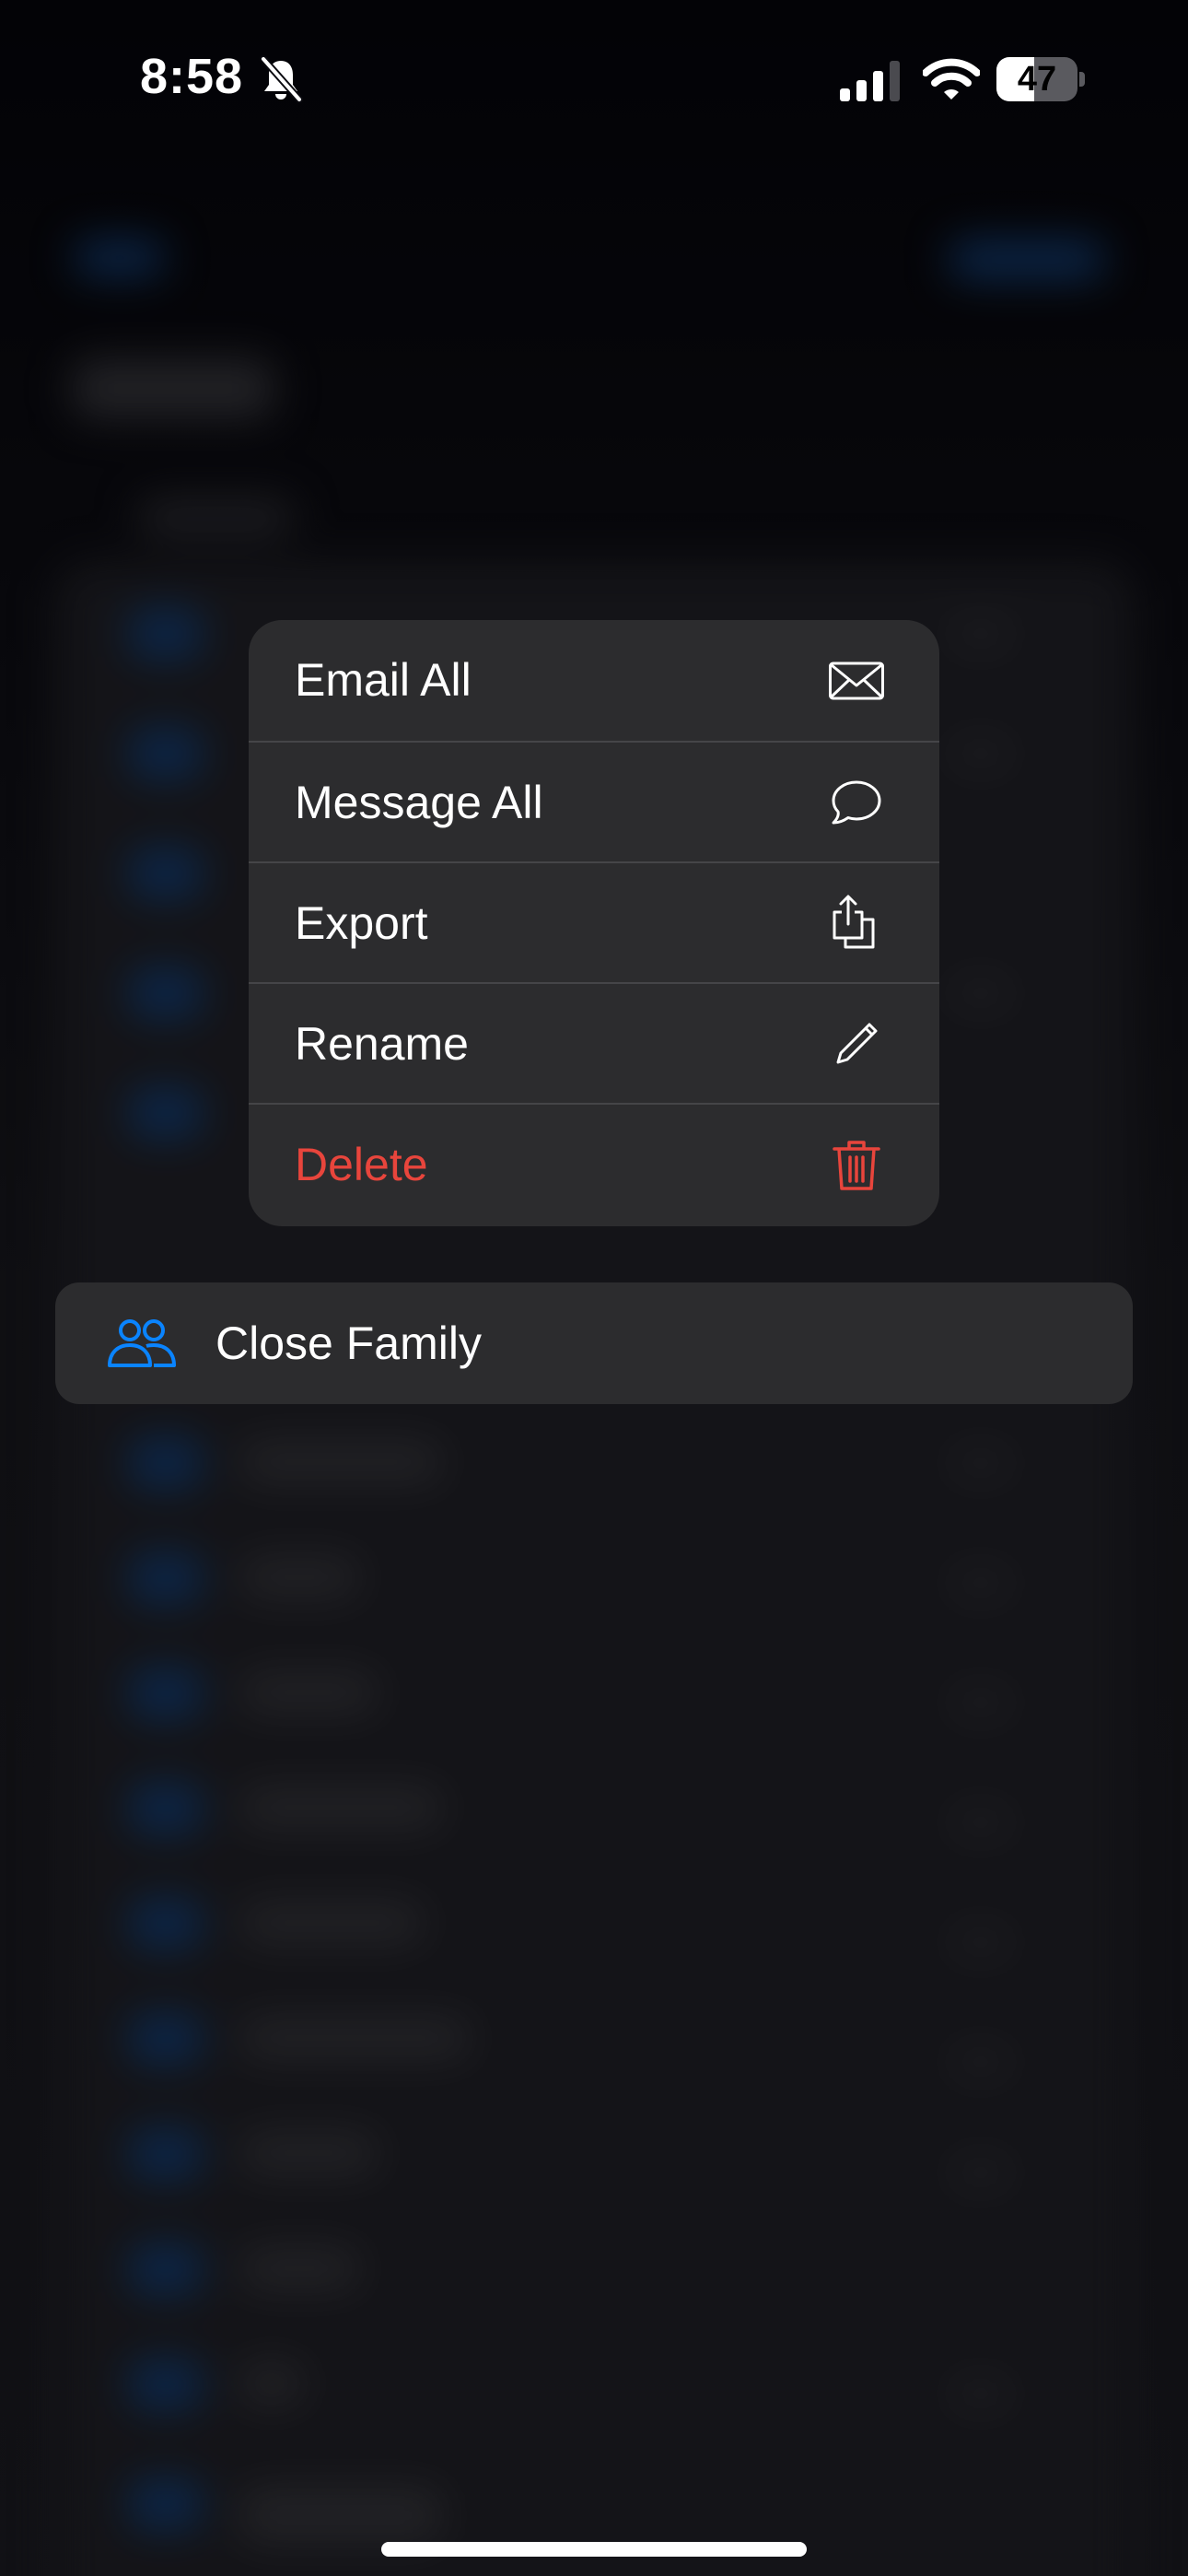 The width and height of the screenshot is (1188, 2576). Describe the element at coordinates (419, 802) in the screenshot. I see `menu-item-label: Message All` at that location.